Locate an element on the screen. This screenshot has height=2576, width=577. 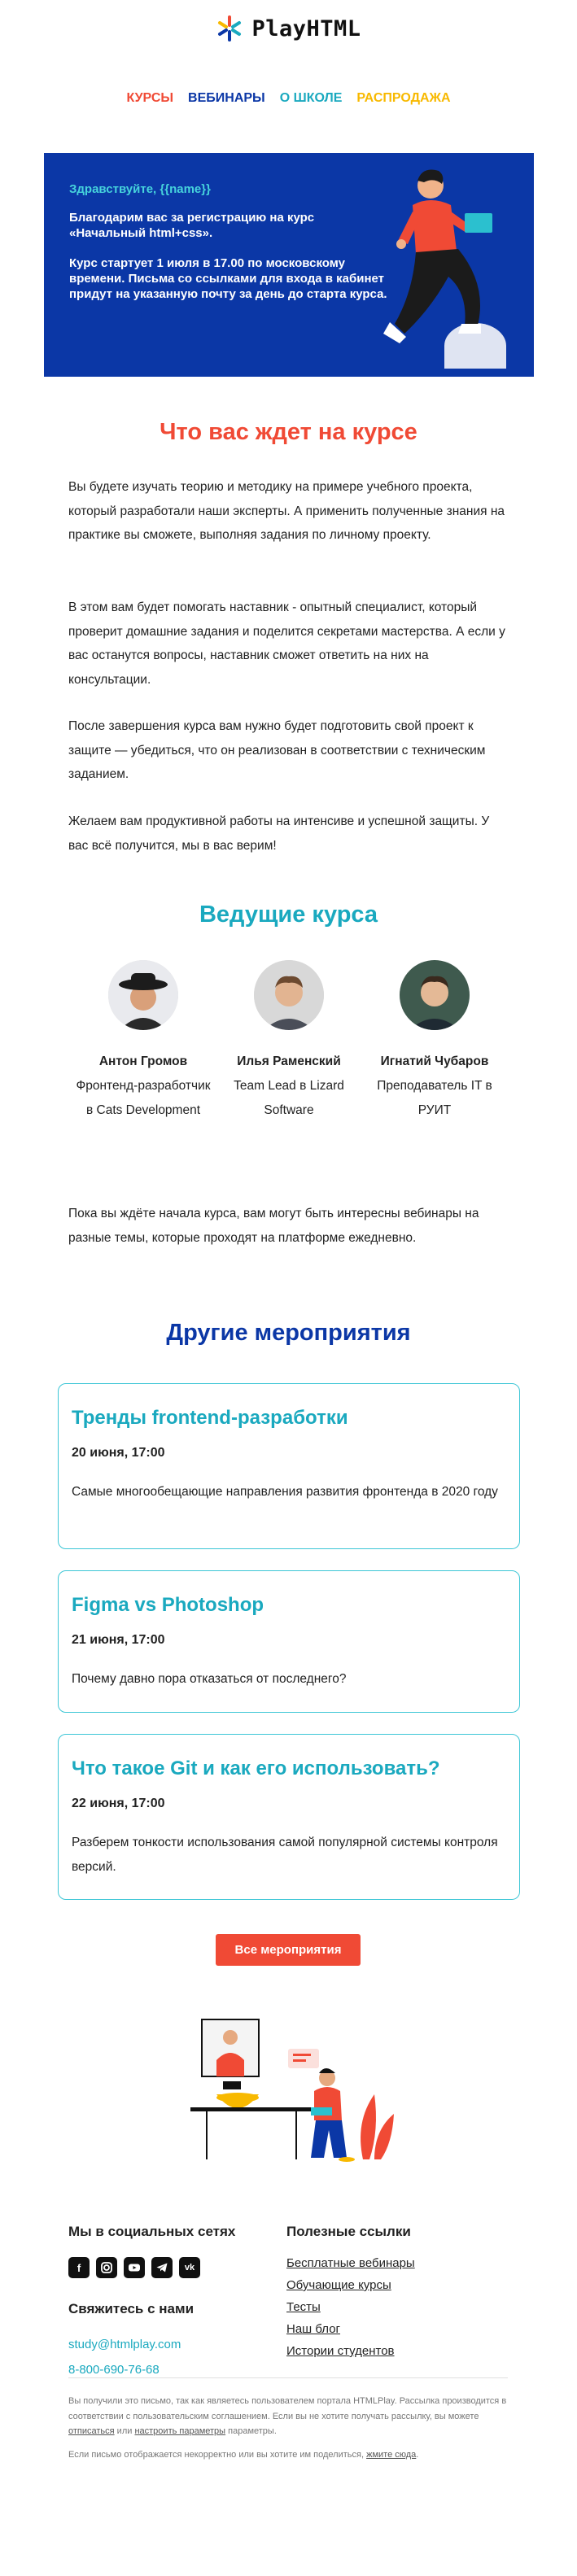
link-courses: Обучающие курсы is located at coordinates (350, 2285).